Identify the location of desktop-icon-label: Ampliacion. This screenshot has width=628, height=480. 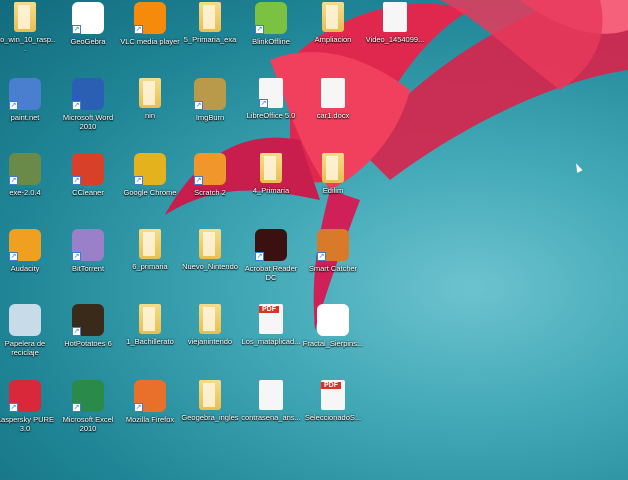
(333, 39).